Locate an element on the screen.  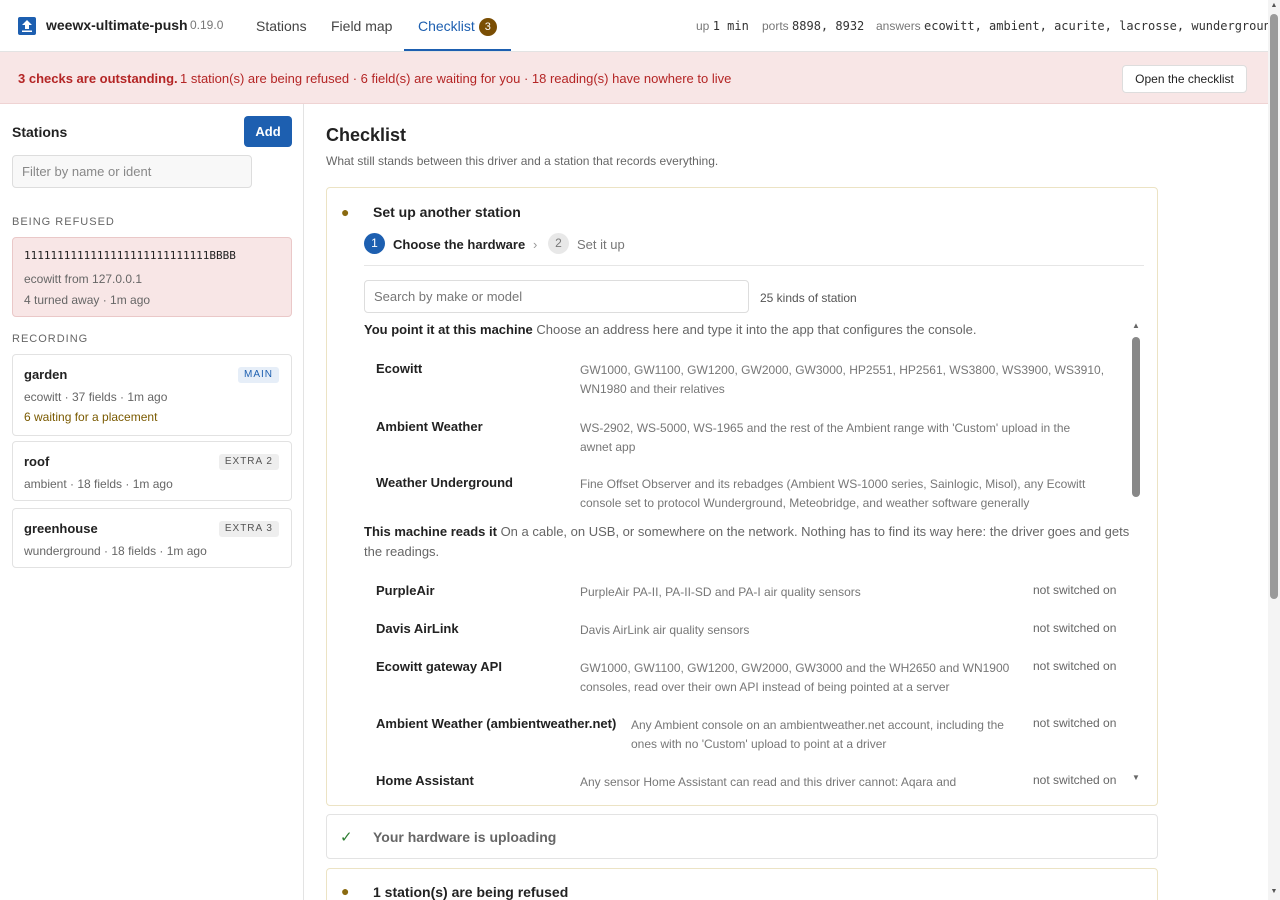
tab-stations: Stations is located at coordinates (281, 26).